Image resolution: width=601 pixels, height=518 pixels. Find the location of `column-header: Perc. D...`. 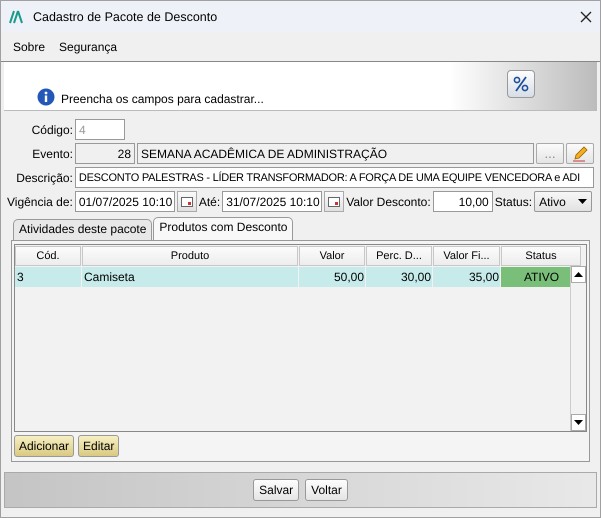

column-header: Perc. D... is located at coordinates (399, 256).